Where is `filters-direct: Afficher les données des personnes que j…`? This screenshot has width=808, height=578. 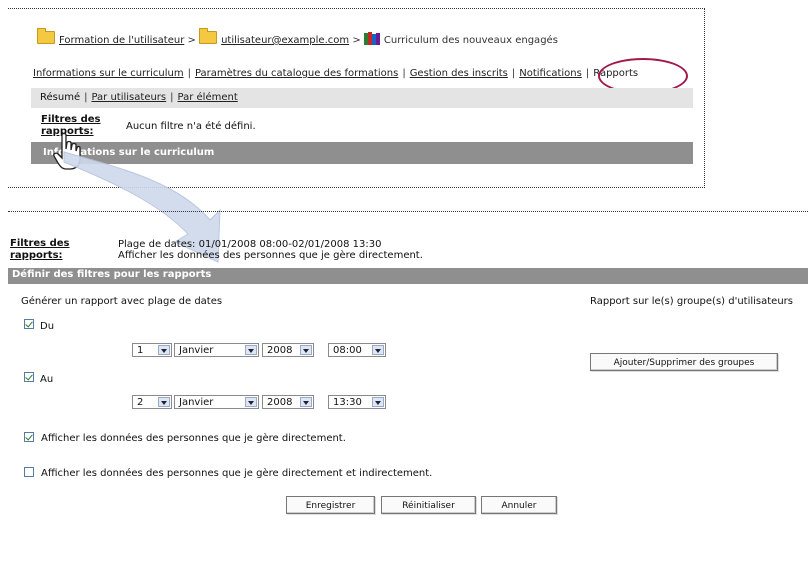
filters-direct: Afficher les données des personnes que j… is located at coordinates (270, 255).